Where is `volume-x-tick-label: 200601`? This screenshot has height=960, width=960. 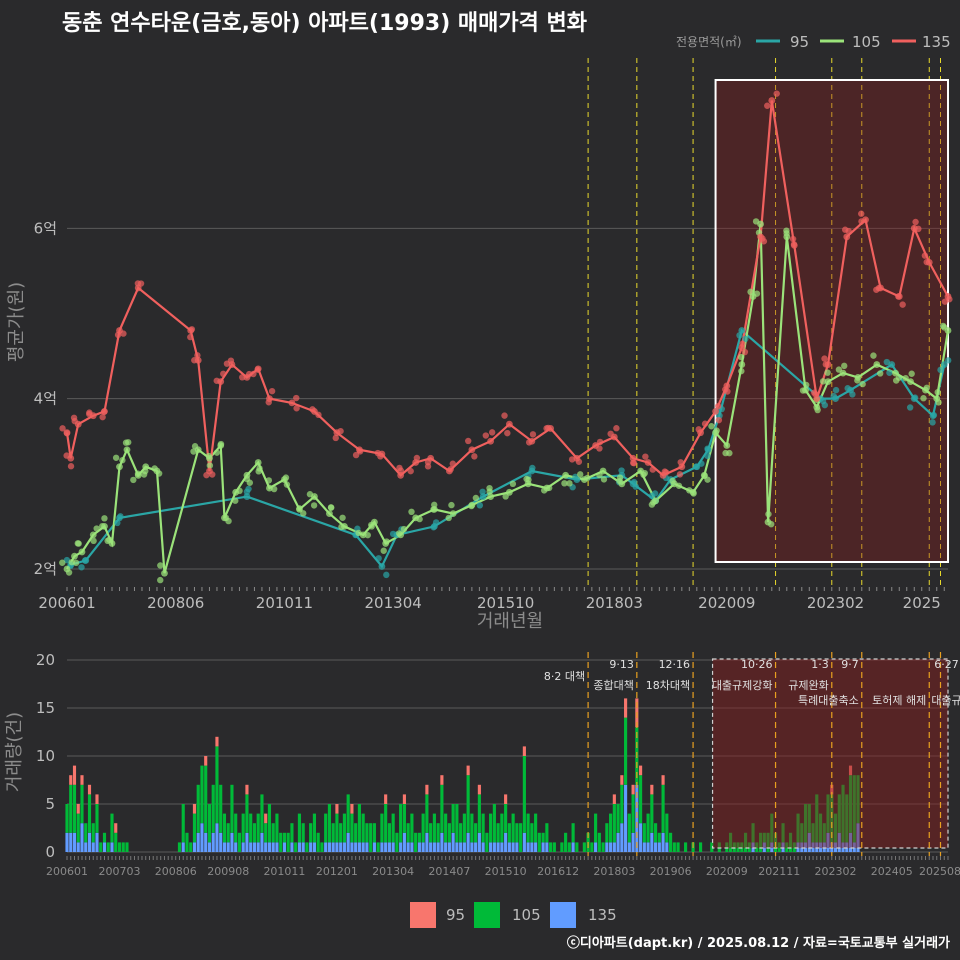 volume-x-tick-label: 200601 is located at coordinates (67, 871).